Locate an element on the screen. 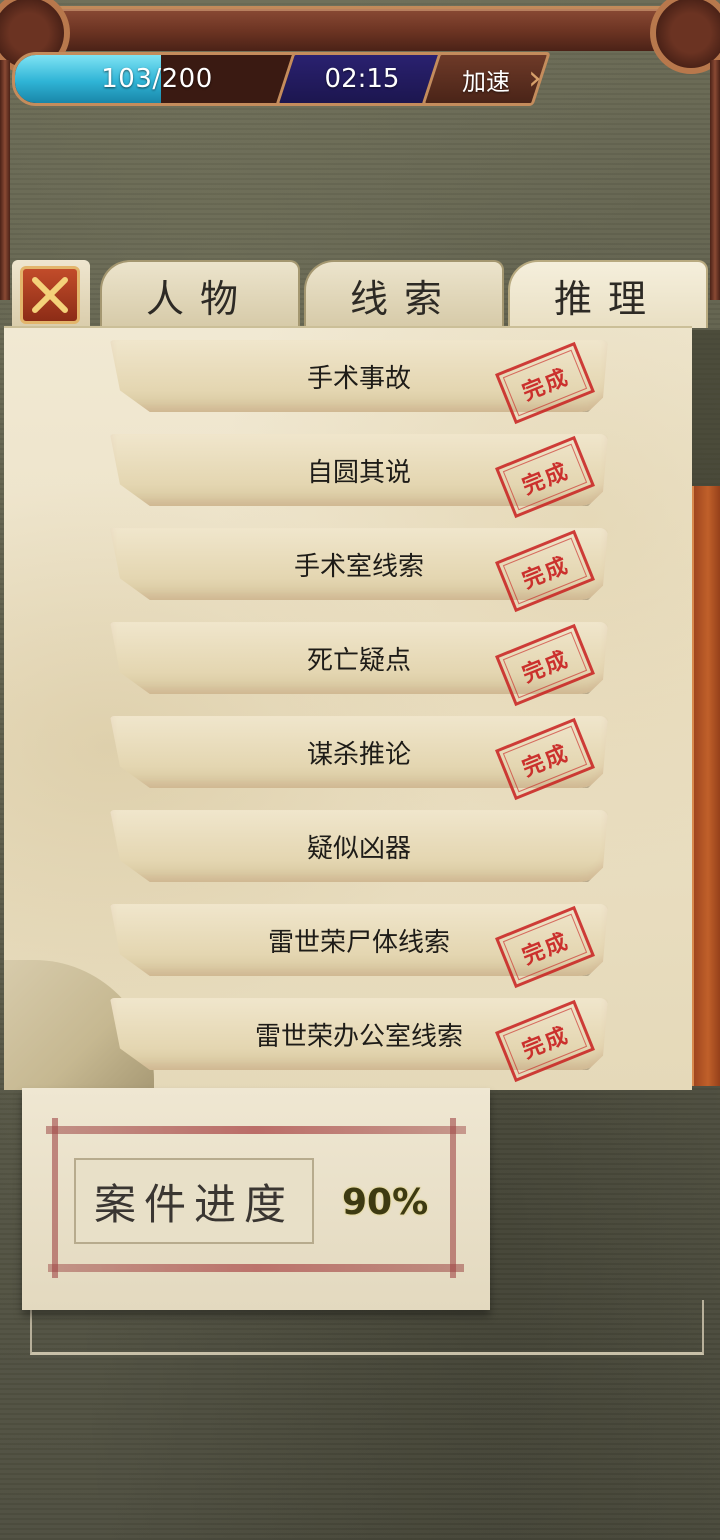 Image resolution: width=720 pixels, height=1540 pixels. frame-bar is located at coordinates (363, 28).